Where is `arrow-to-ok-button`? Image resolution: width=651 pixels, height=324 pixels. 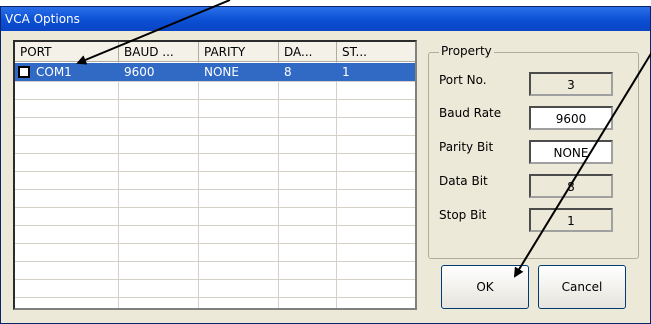 arrow-to-ok-button is located at coordinates (582, 164).